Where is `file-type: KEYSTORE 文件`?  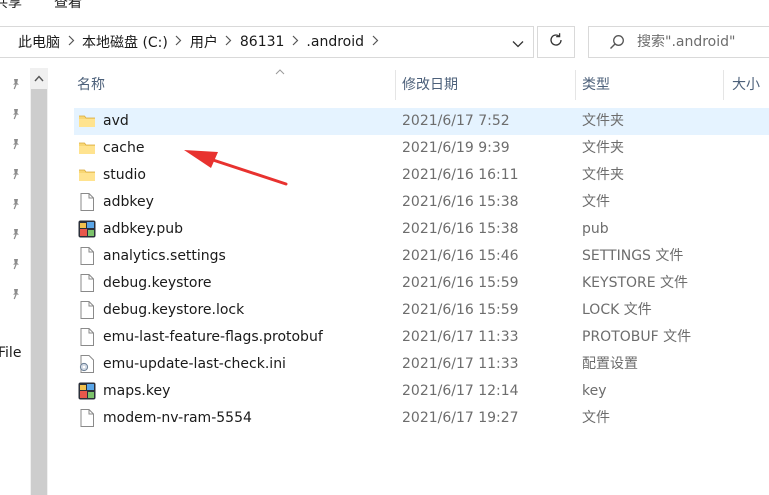
file-type: KEYSTORE 文件 is located at coordinates (635, 283).